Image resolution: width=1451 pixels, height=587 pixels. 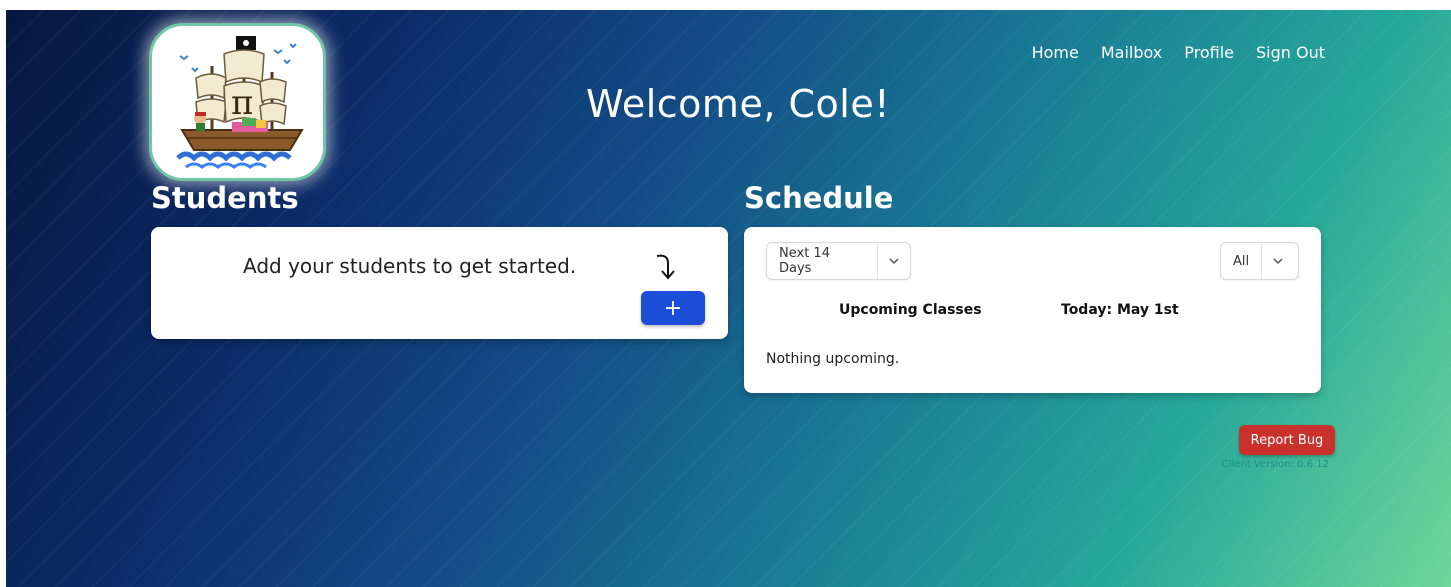 What do you see at coordinates (1178, 52) in the screenshot?
I see `top-nav: Home Mailbox Profile Sign Out` at bounding box center [1178, 52].